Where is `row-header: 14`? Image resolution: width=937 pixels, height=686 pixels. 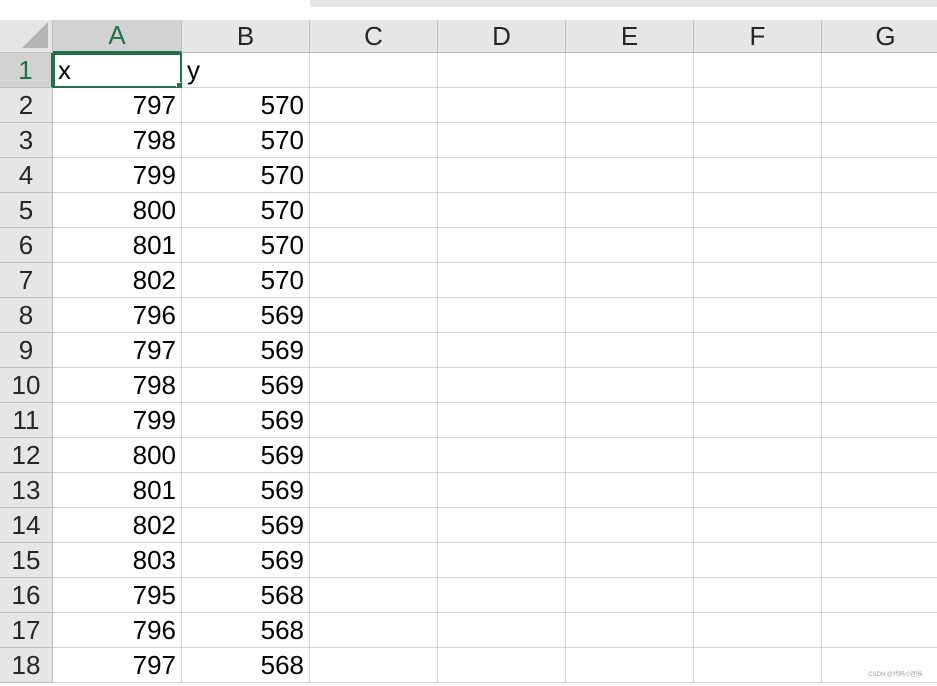 row-header: 14 is located at coordinates (26, 525).